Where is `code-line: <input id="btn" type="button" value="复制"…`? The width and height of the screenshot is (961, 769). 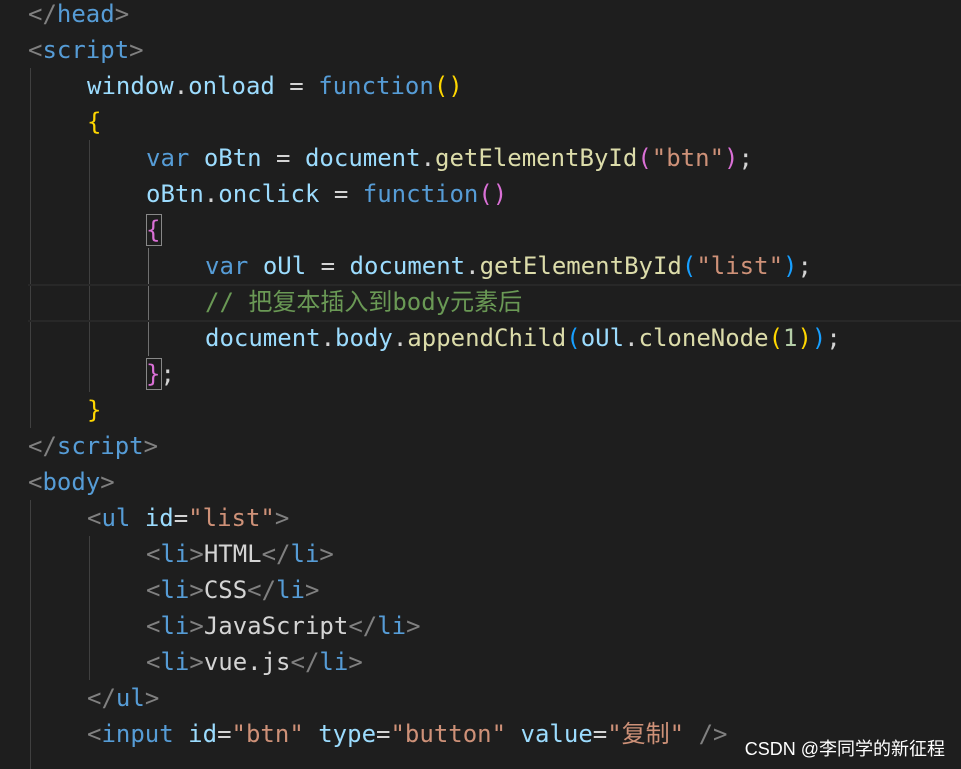
code-line: <input id="btn" type="button" value="复制"… is located at coordinates (407, 734).